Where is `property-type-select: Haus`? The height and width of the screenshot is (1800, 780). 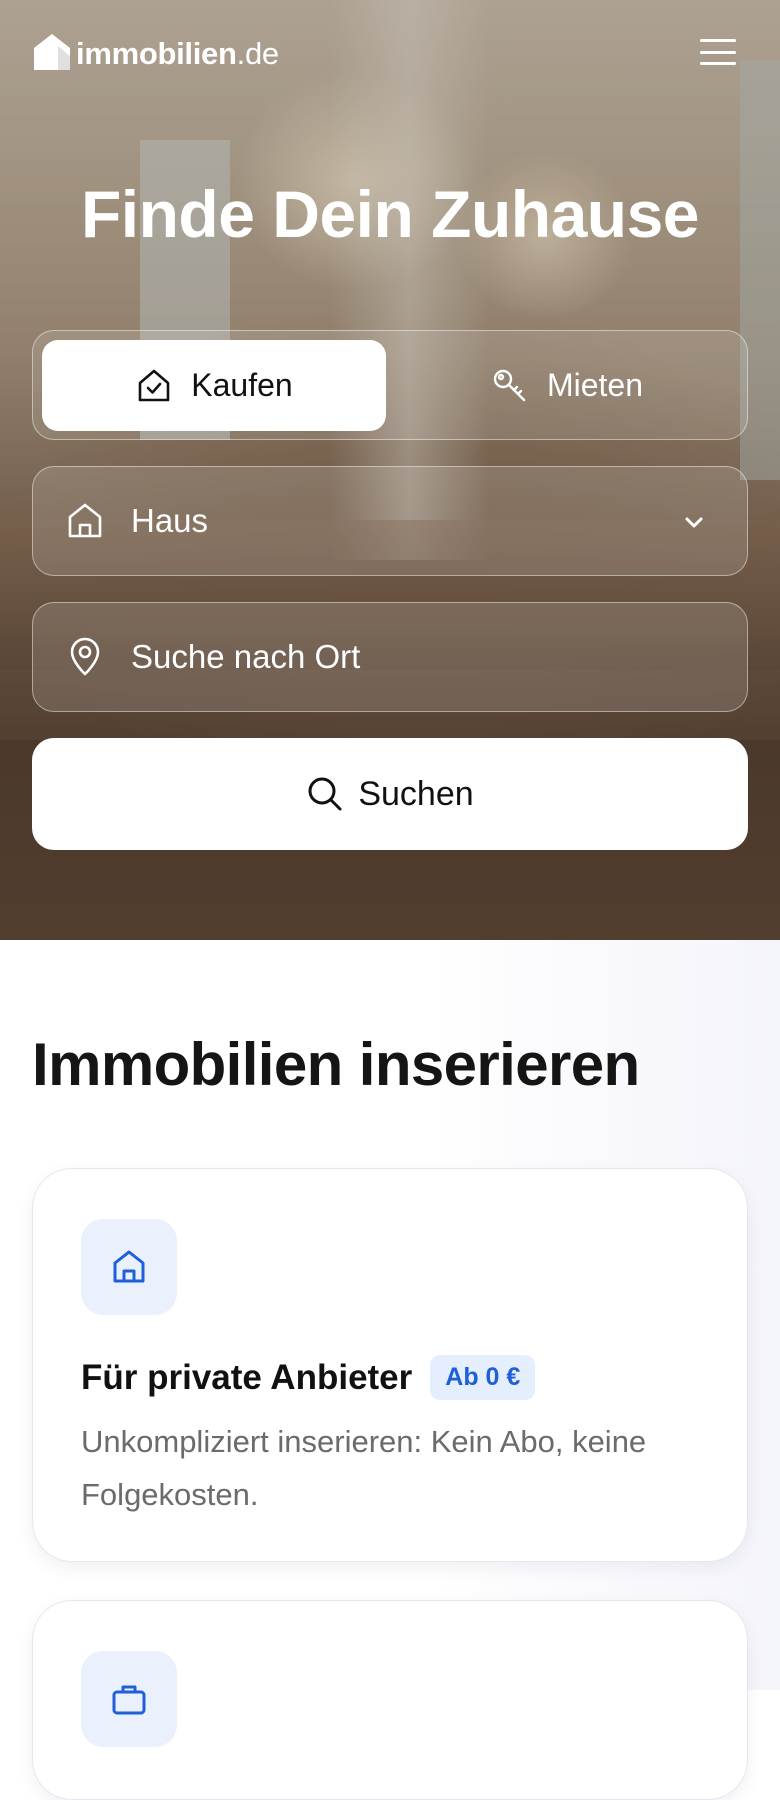
property-type-select: Haus is located at coordinates (390, 521).